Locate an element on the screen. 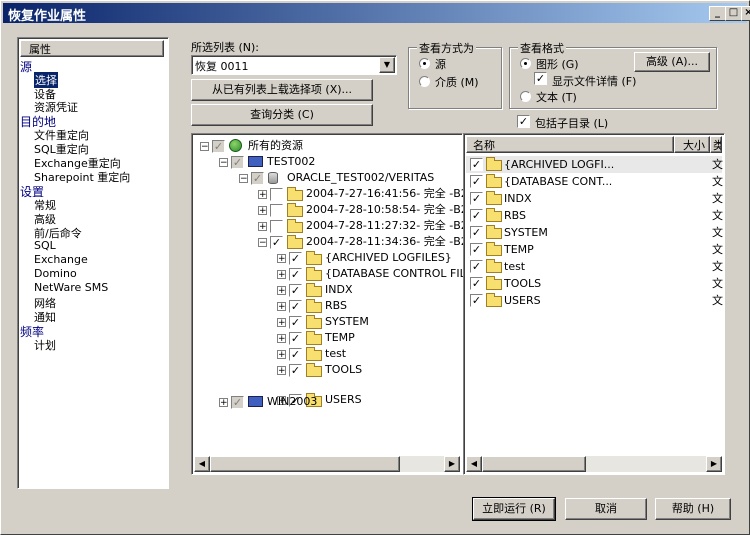 This screenshot has width=750, height=535. list-item: ✓ RBS 文 is located at coordinates (594, 215).